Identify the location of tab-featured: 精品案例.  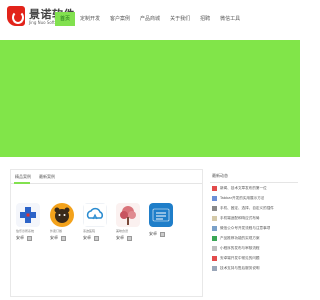
(23, 177).